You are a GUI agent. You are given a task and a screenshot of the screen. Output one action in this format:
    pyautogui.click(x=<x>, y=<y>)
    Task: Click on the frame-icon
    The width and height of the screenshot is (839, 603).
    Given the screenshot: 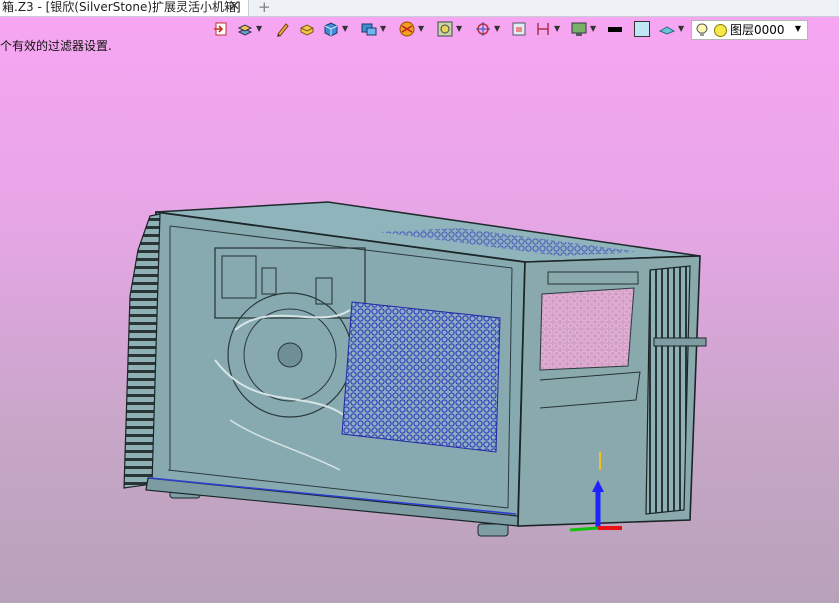 What is the action you would take?
    pyautogui.click(x=519, y=29)
    